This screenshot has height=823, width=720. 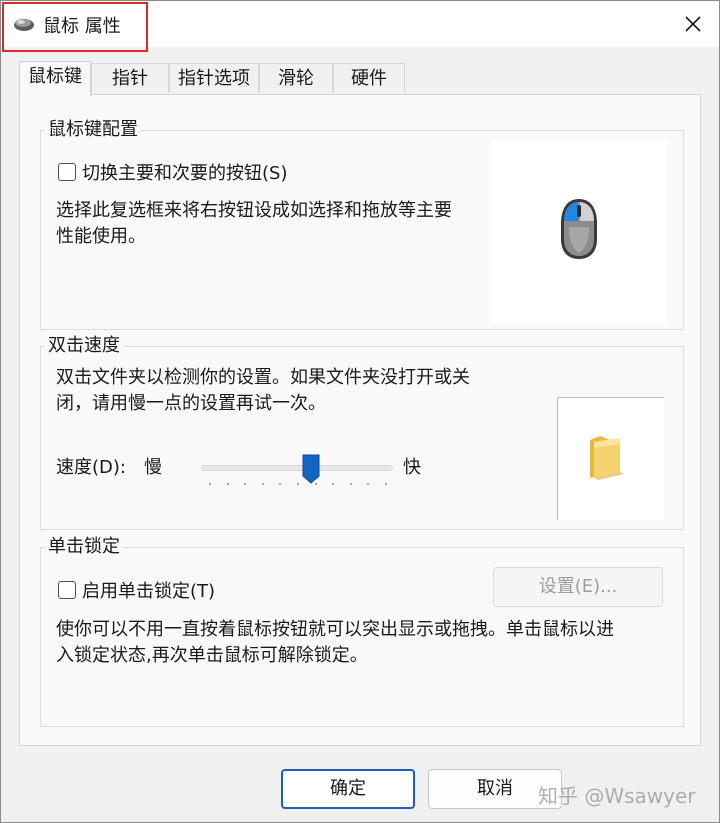 I want to click on slider-thumb, so click(x=311, y=469).